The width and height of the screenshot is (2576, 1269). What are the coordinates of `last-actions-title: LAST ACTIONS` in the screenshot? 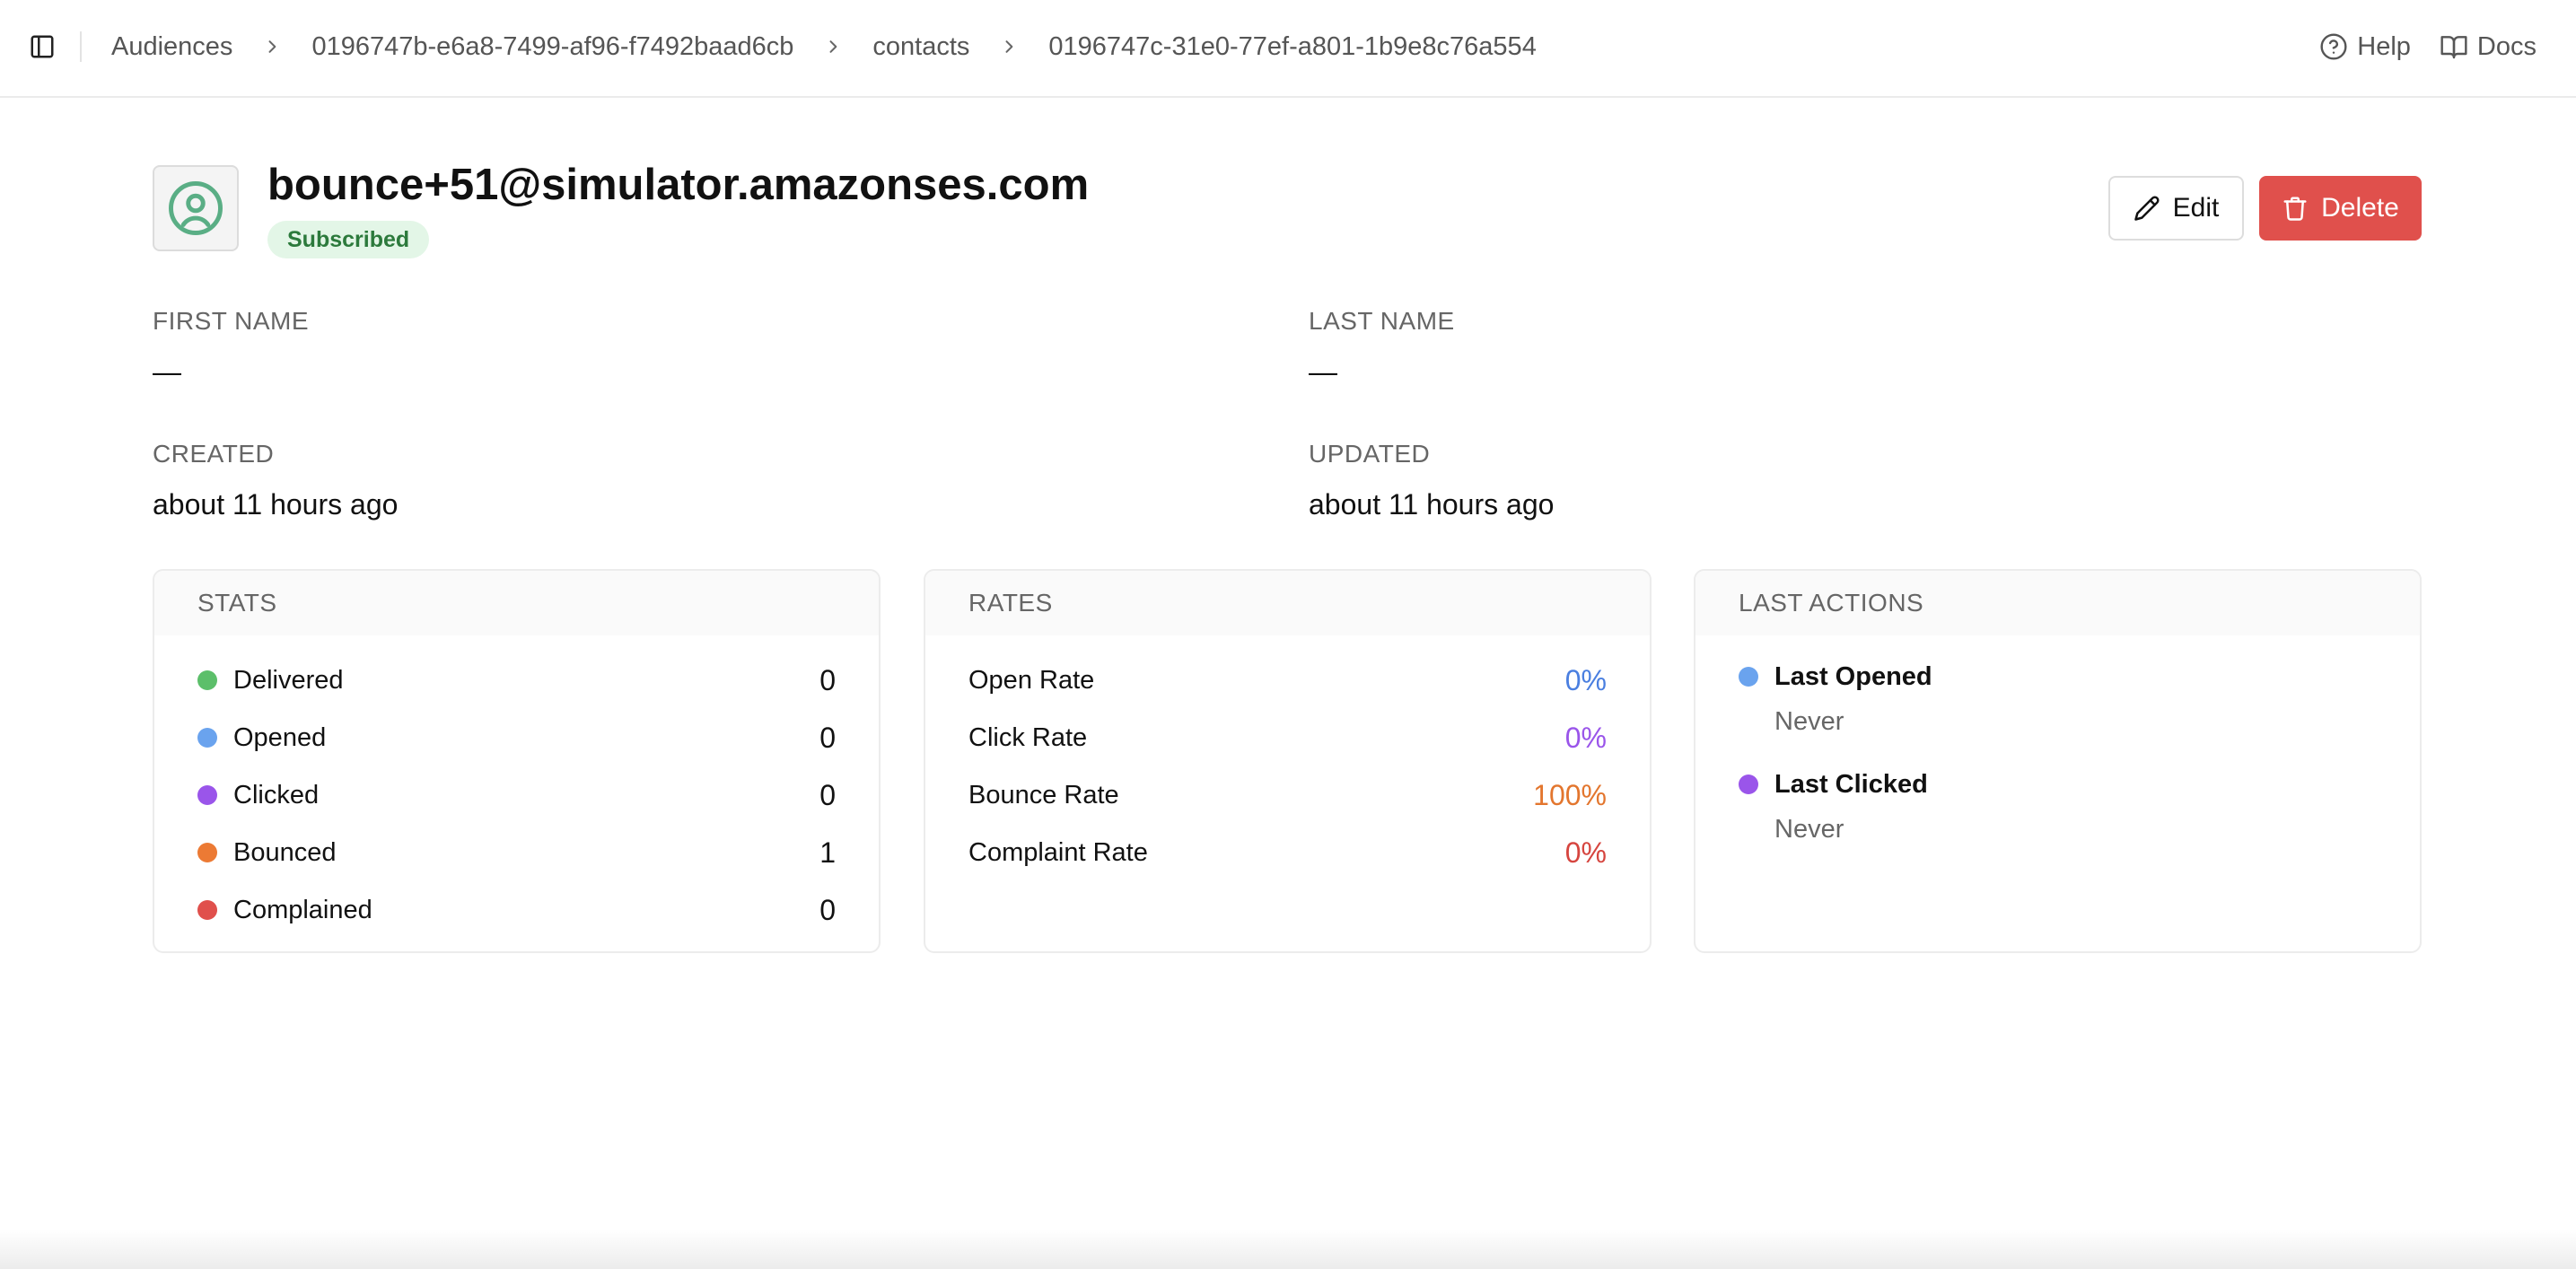 It's located at (2057, 603).